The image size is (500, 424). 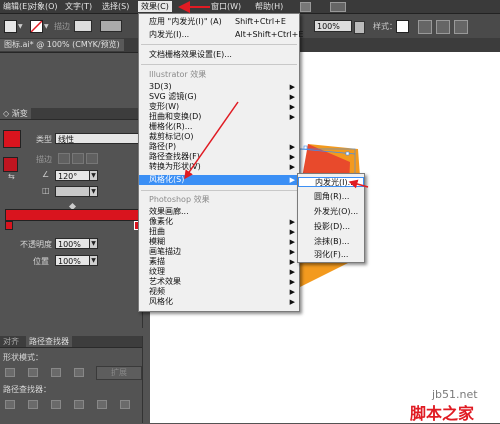 What do you see at coordinates (211, 140) in the screenshot?
I see `annotation-arrow-stylize` at bounding box center [211, 140].